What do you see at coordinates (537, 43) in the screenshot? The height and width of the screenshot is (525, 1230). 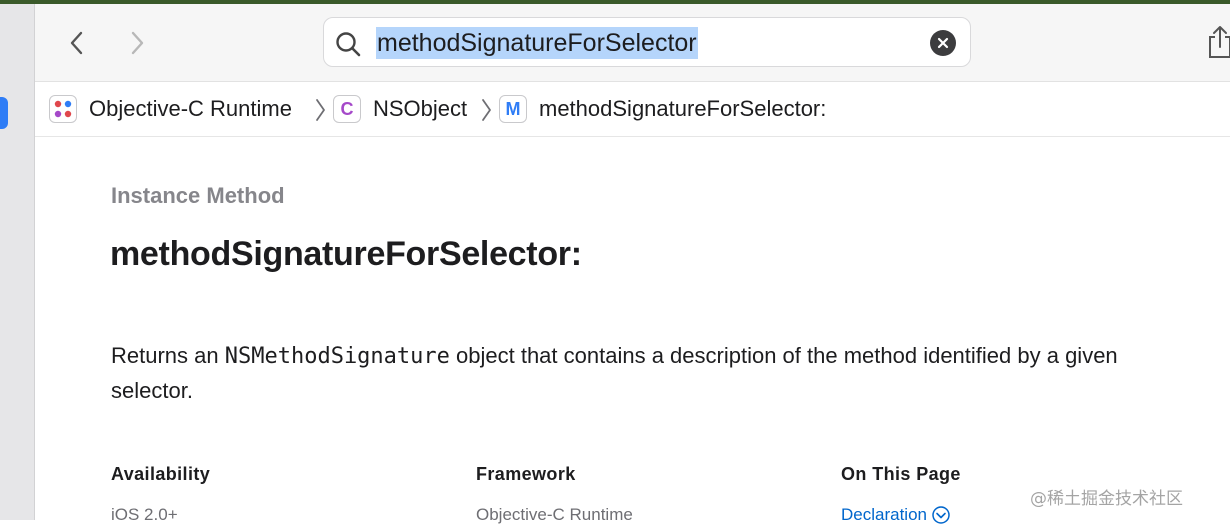 I see `search-input: methodSignatureForSelector` at bounding box center [537, 43].